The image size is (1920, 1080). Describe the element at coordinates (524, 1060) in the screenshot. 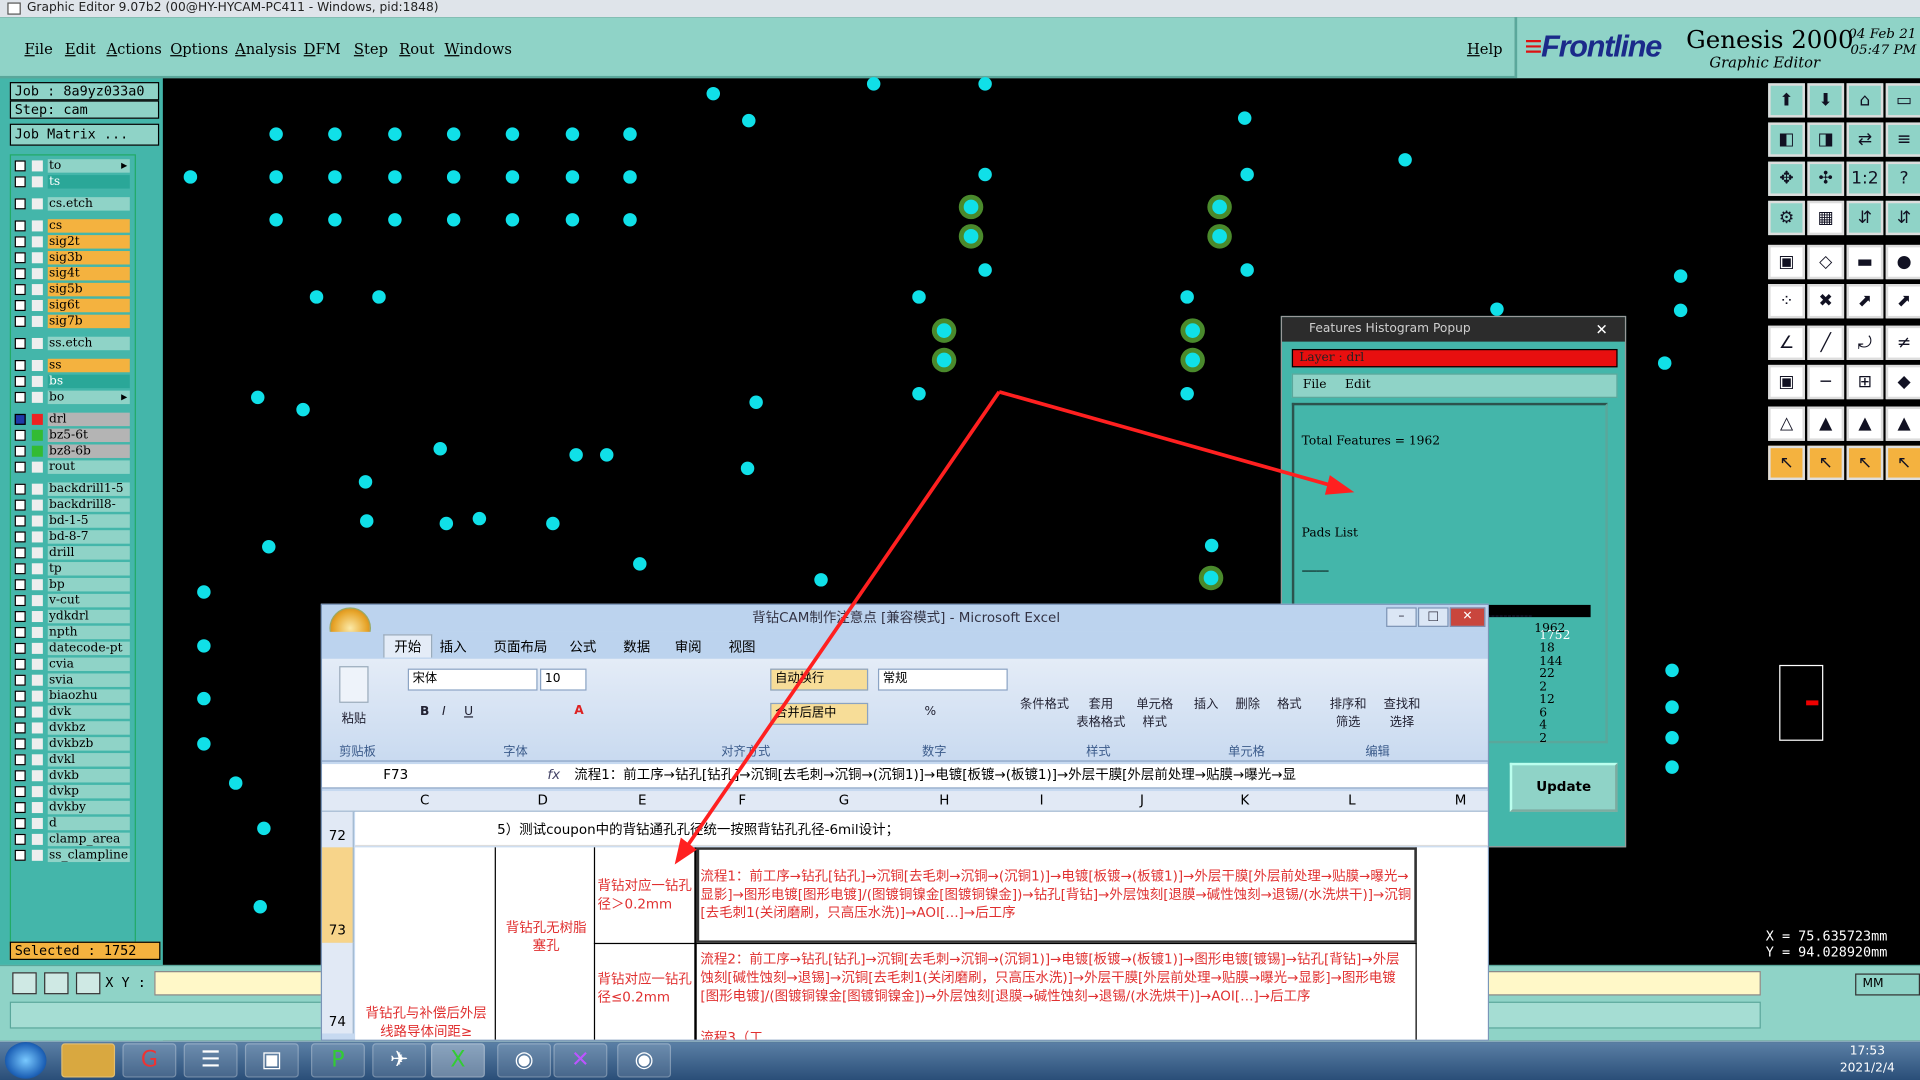

I see `taskbar-eye-icon: ◉` at that location.